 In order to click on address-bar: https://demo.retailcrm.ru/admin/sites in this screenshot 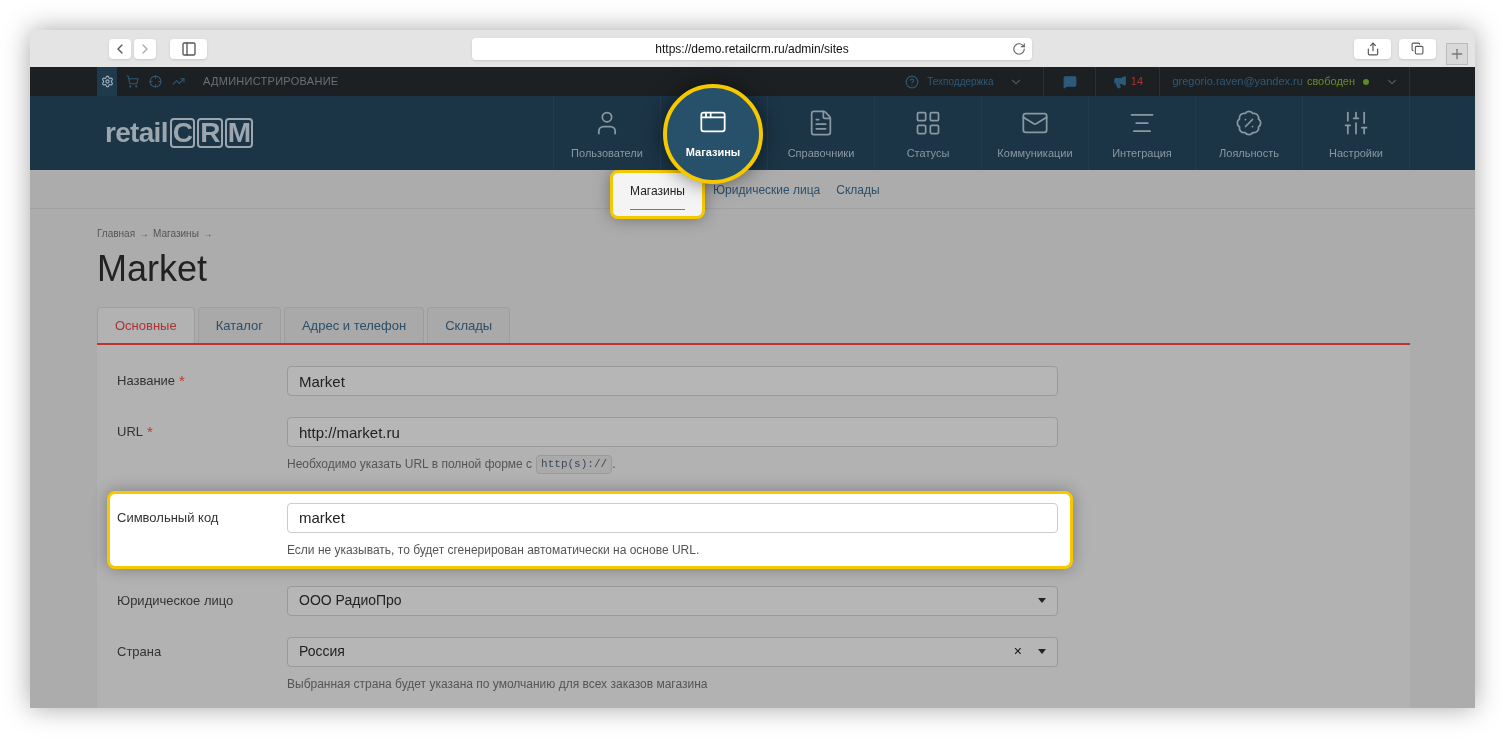, I will do `click(752, 48)`.